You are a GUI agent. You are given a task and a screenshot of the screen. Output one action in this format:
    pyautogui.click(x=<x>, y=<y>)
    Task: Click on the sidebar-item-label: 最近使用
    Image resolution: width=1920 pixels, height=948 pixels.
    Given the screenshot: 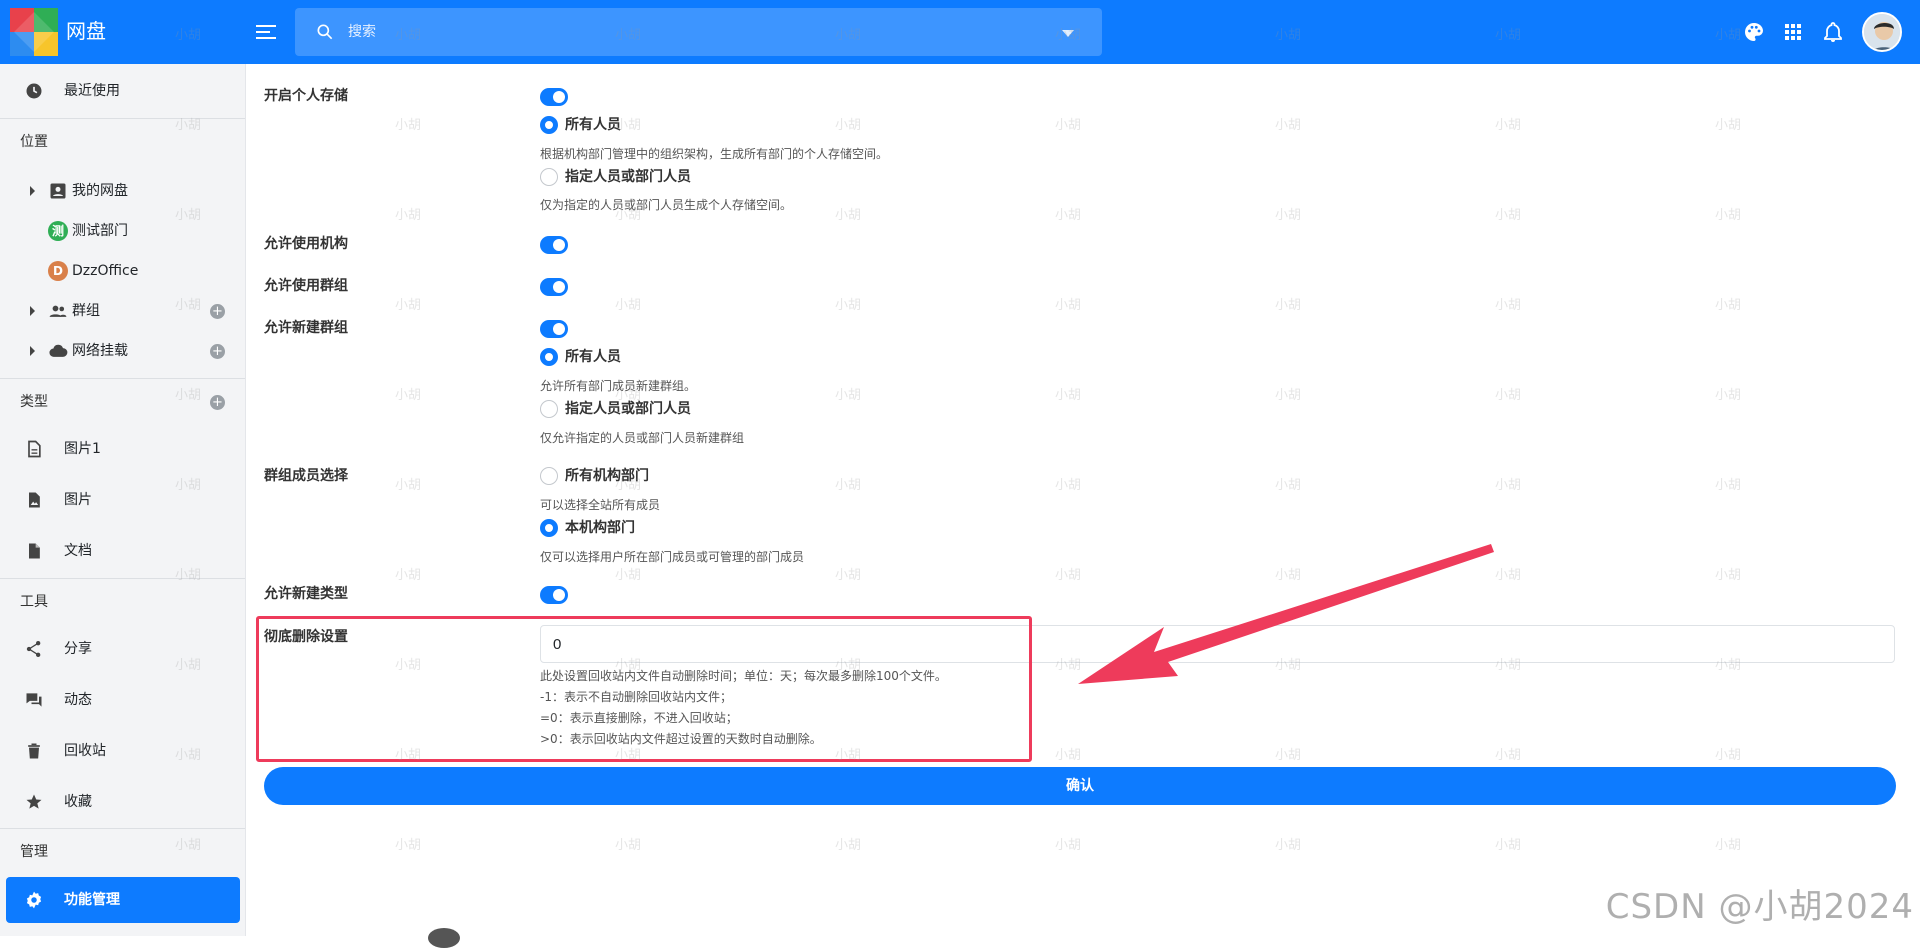 What is the action you would take?
    pyautogui.click(x=92, y=91)
    